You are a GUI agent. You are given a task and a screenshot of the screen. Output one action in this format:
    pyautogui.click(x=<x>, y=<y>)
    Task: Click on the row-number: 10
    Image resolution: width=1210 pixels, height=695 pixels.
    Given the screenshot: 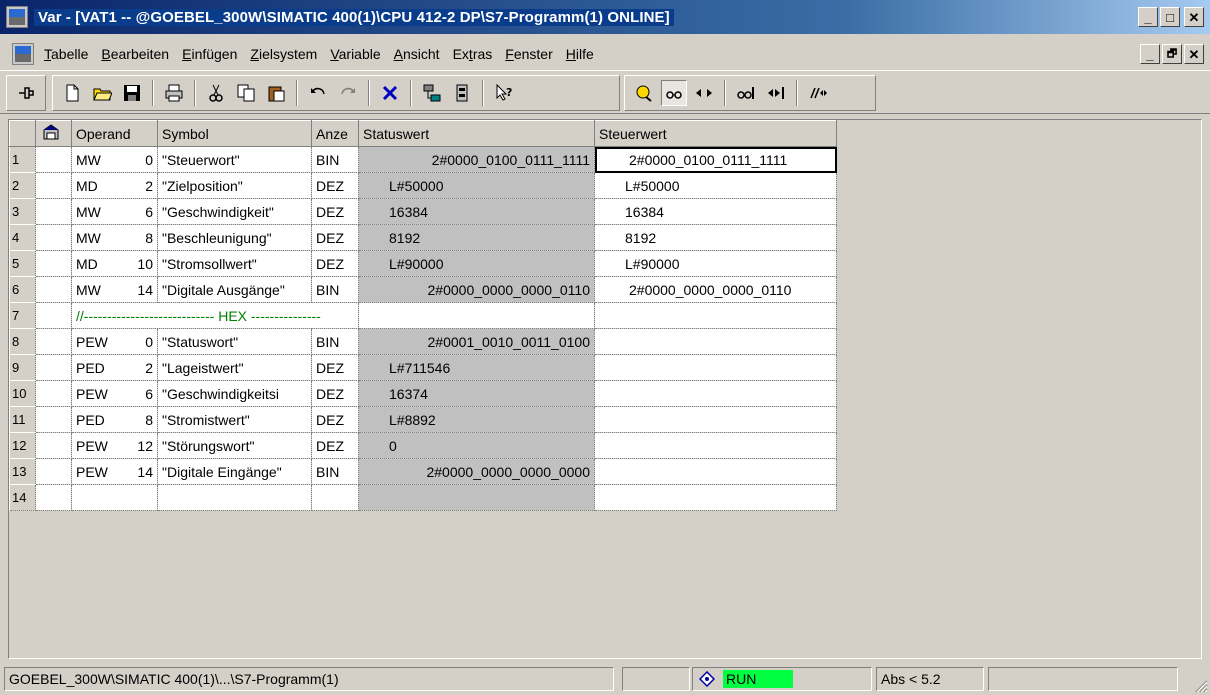 What is the action you would take?
    pyautogui.click(x=22, y=393)
    